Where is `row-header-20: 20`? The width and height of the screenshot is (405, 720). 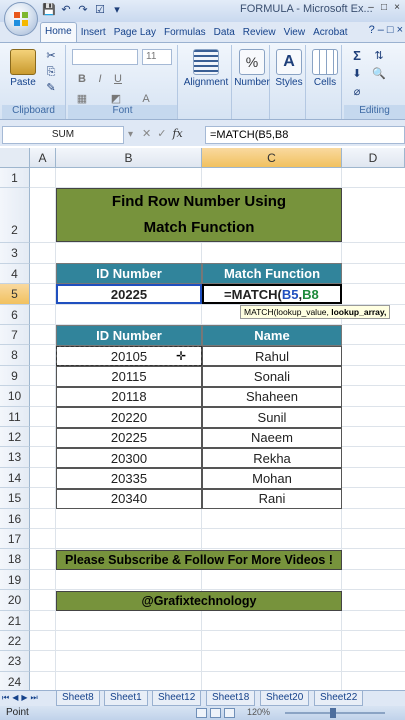
row-header-20: 20 is located at coordinates (15, 600).